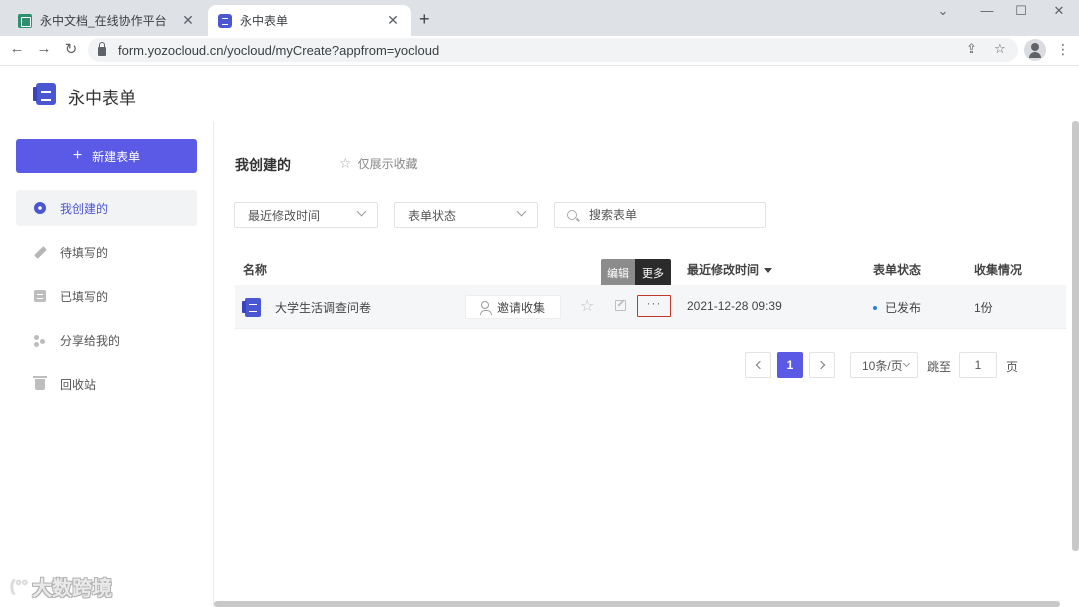 The height and width of the screenshot is (607, 1079). I want to click on share-icon, so click(40, 340).